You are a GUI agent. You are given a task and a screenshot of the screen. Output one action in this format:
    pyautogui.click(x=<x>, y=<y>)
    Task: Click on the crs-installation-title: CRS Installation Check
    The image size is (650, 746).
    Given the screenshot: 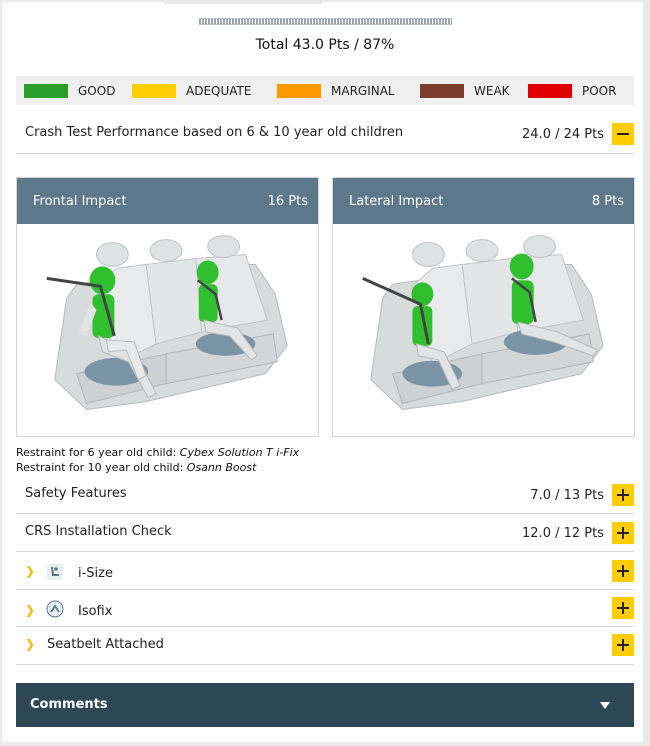 What is the action you would take?
    pyautogui.click(x=98, y=531)
    